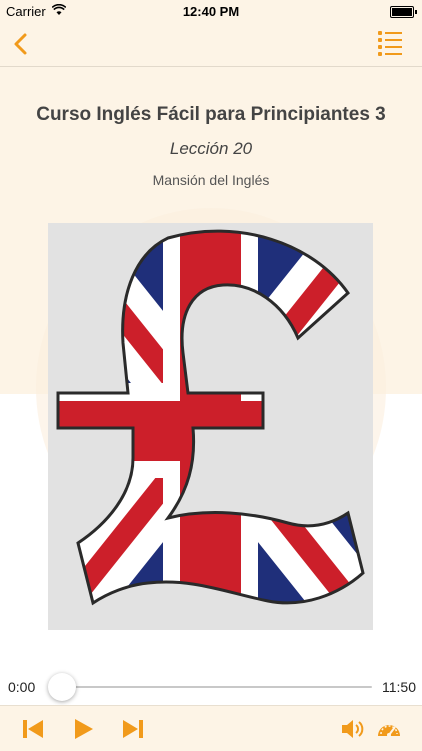  Describe the element at coordinates (403, 12) in the screenshot. I see `battery-icon` at that location.